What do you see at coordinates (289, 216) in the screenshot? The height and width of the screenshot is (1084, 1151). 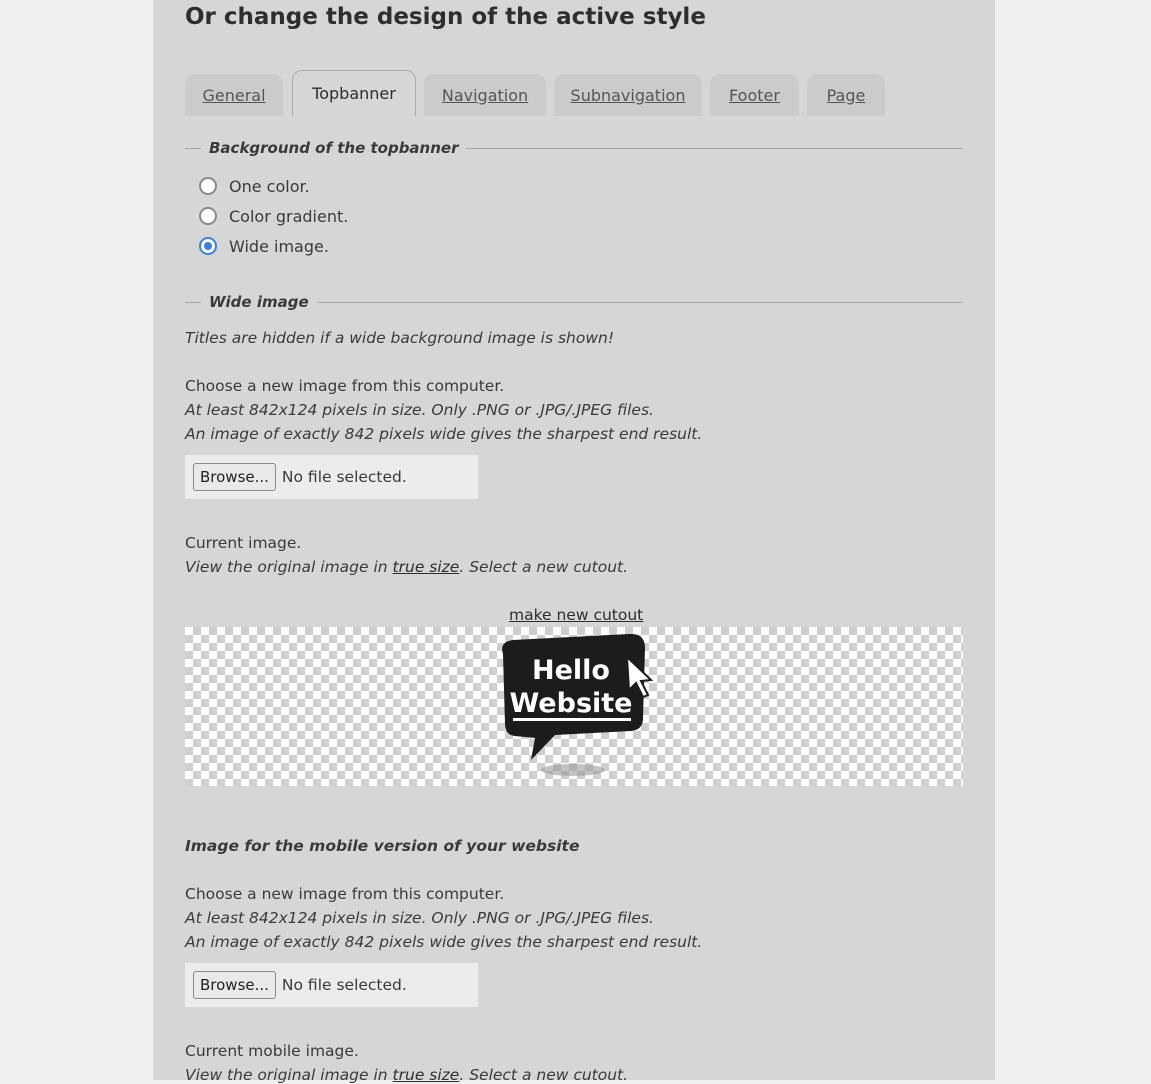 I see `radio-label-color-gradient: Color gradient.` at bounding box center [289, 216].